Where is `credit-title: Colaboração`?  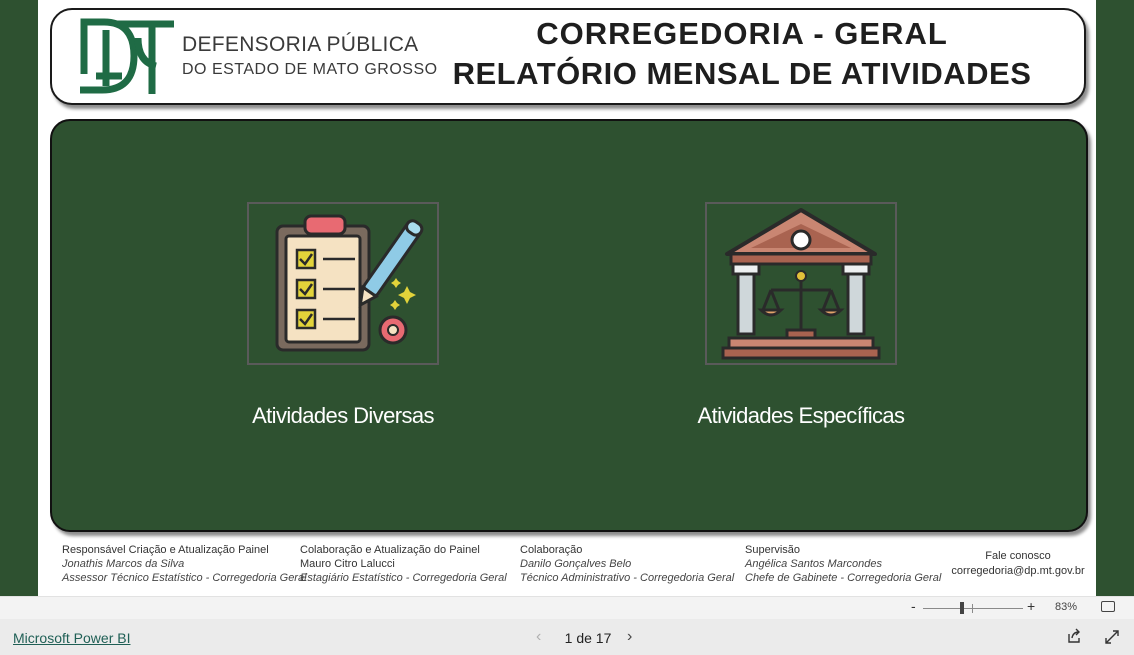 credit-title: Colaboração is located at coordinates (551, 550).